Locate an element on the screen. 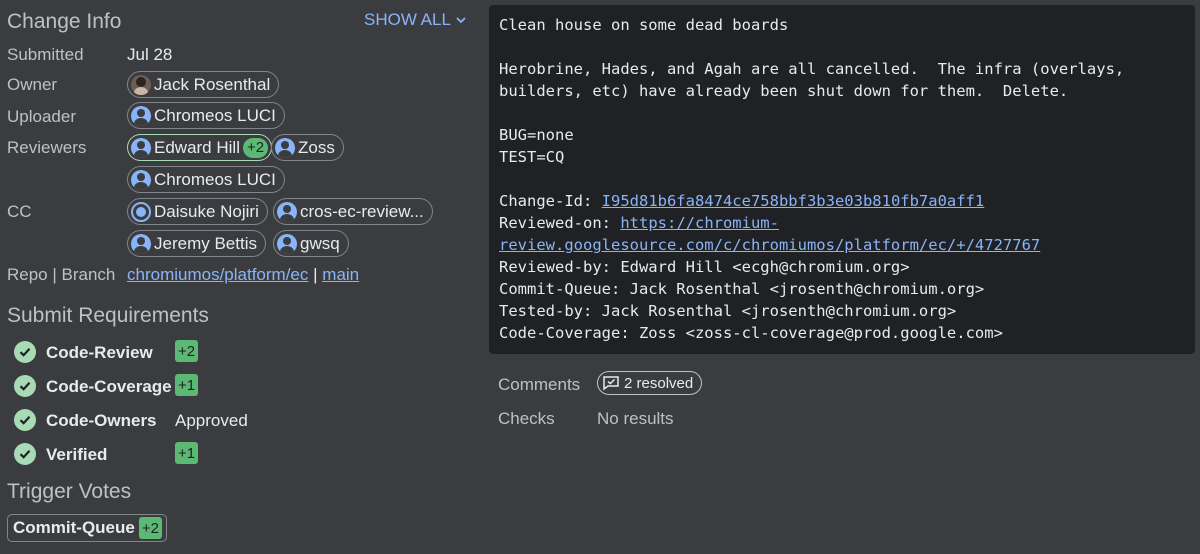 Image resolution: width=1200 pixels, height=554 pixels. commit-bug-line: BUG=none is located at coordinates (536, 135).